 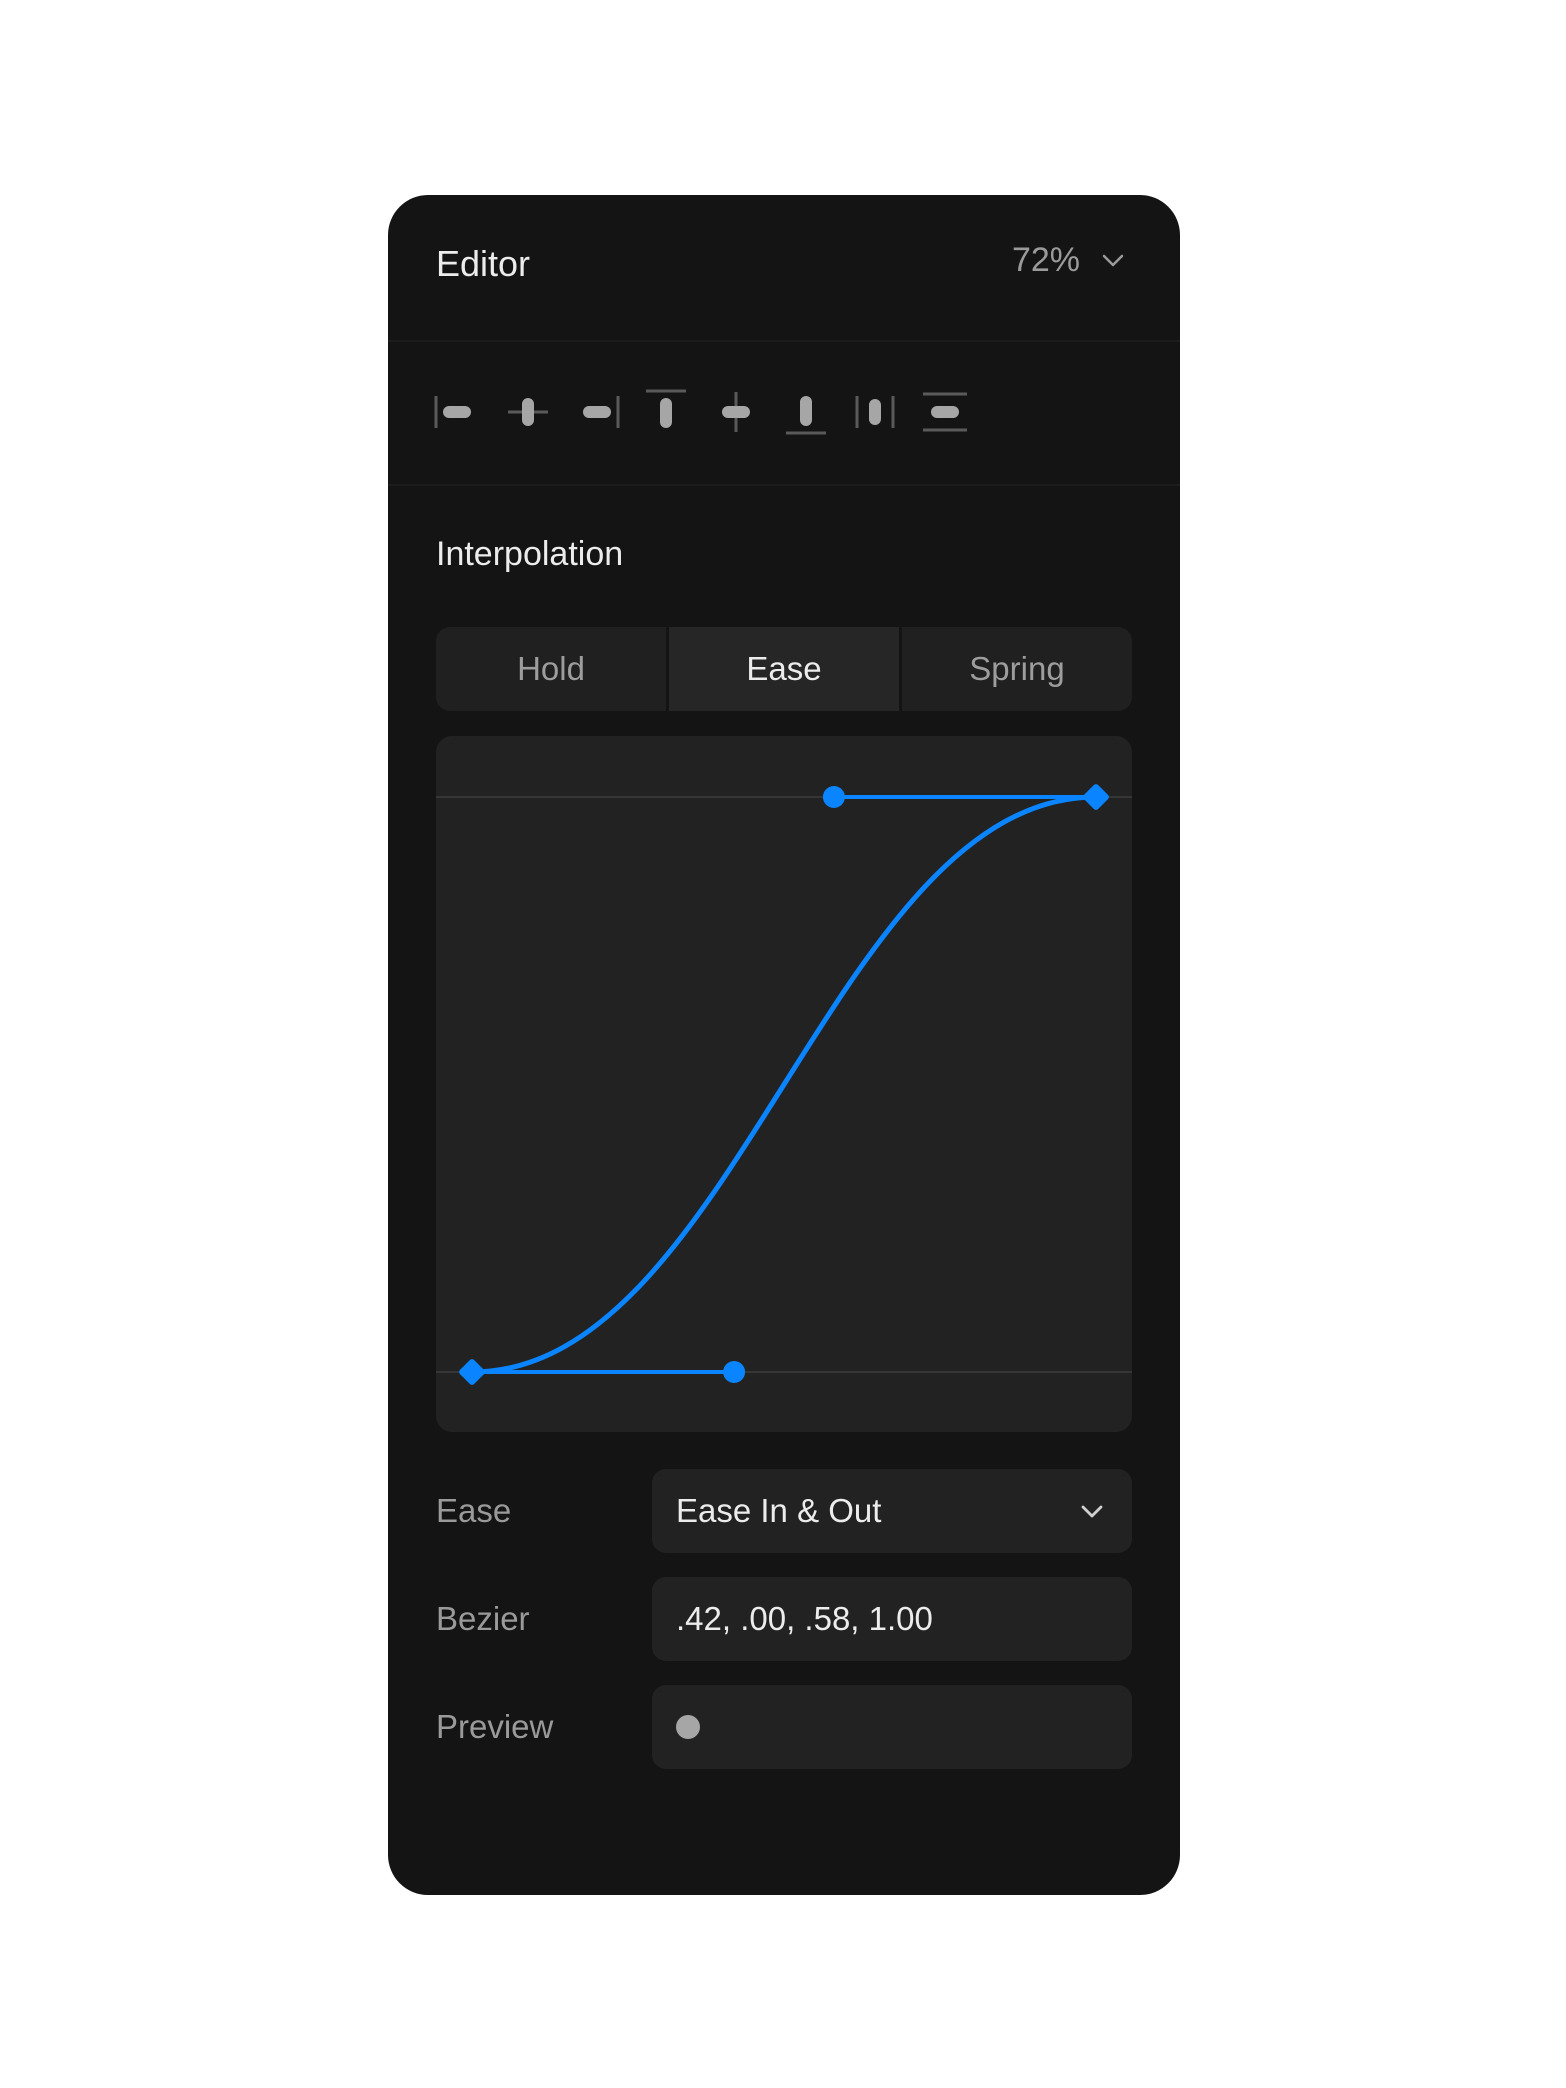 I want to click on editor-title: Editor, so click(x=483, y=263).